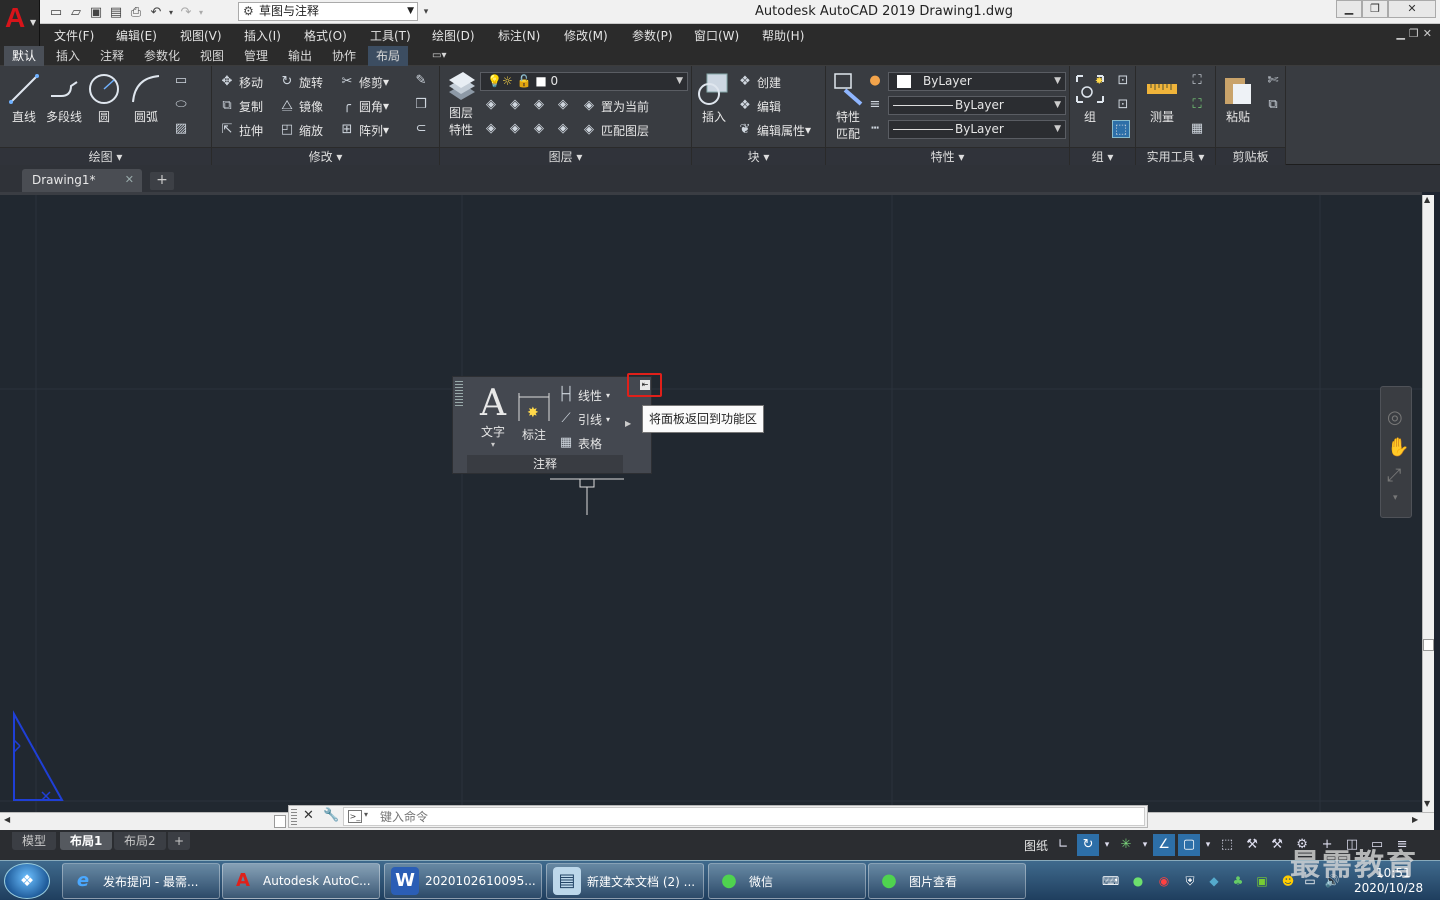 This screenshot has height=900, width=1440. I want to click on keyboard-icon: ⌨, so click(1110, 881).